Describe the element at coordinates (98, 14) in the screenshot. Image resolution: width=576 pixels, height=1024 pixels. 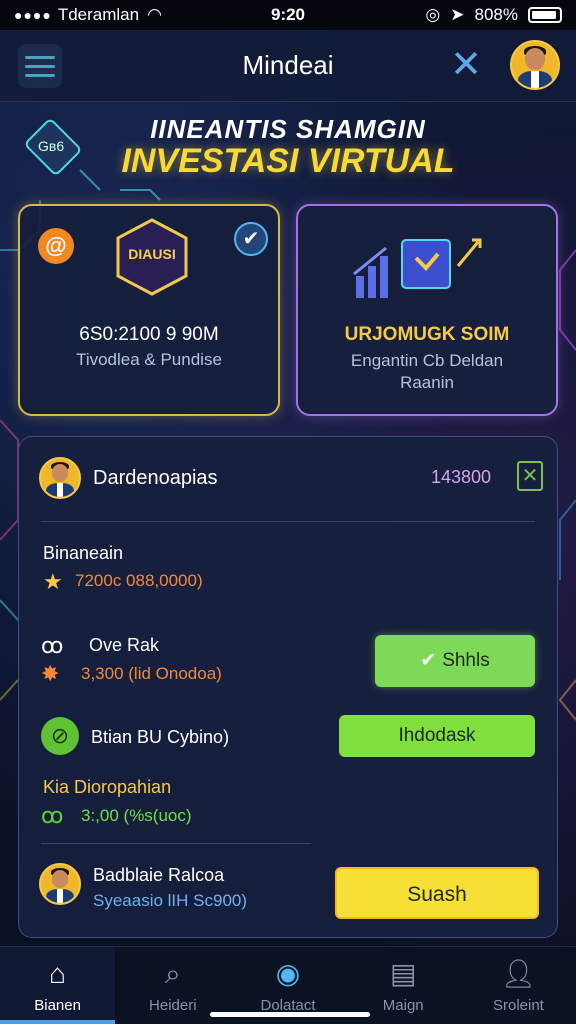
I see `carrier-name: Tderamlan` at that location.